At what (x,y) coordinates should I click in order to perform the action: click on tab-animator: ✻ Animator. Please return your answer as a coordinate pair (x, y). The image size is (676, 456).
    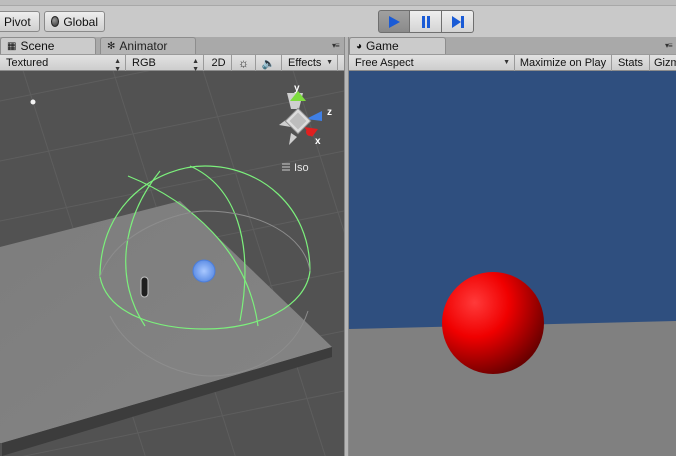
    Looking at the image, I should click on (148, 45).